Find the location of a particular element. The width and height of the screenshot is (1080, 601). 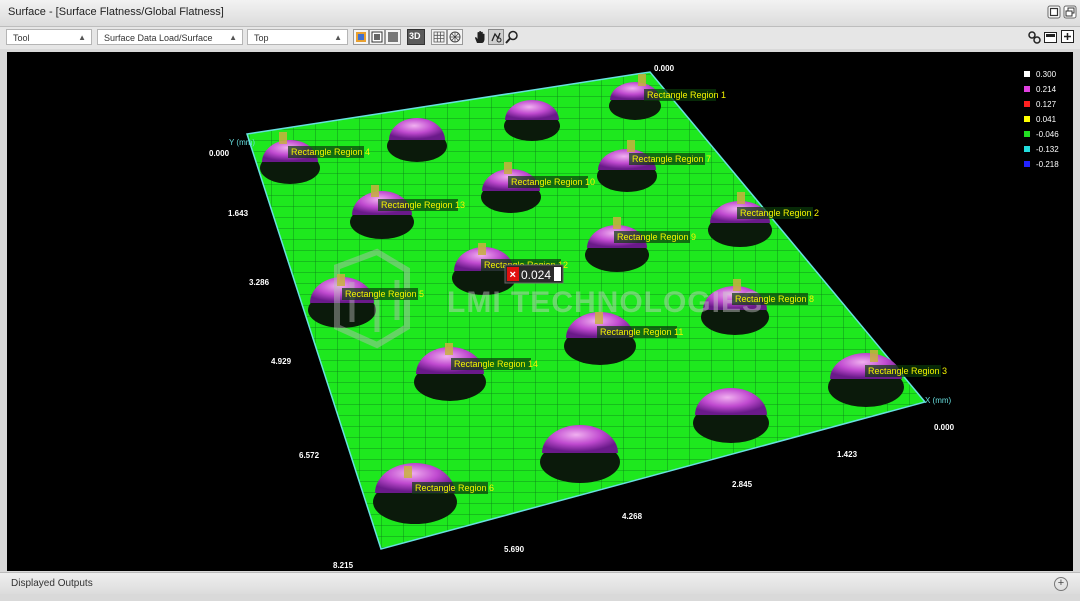

x-tick: 1.423 is located at coordinates (847, 454).